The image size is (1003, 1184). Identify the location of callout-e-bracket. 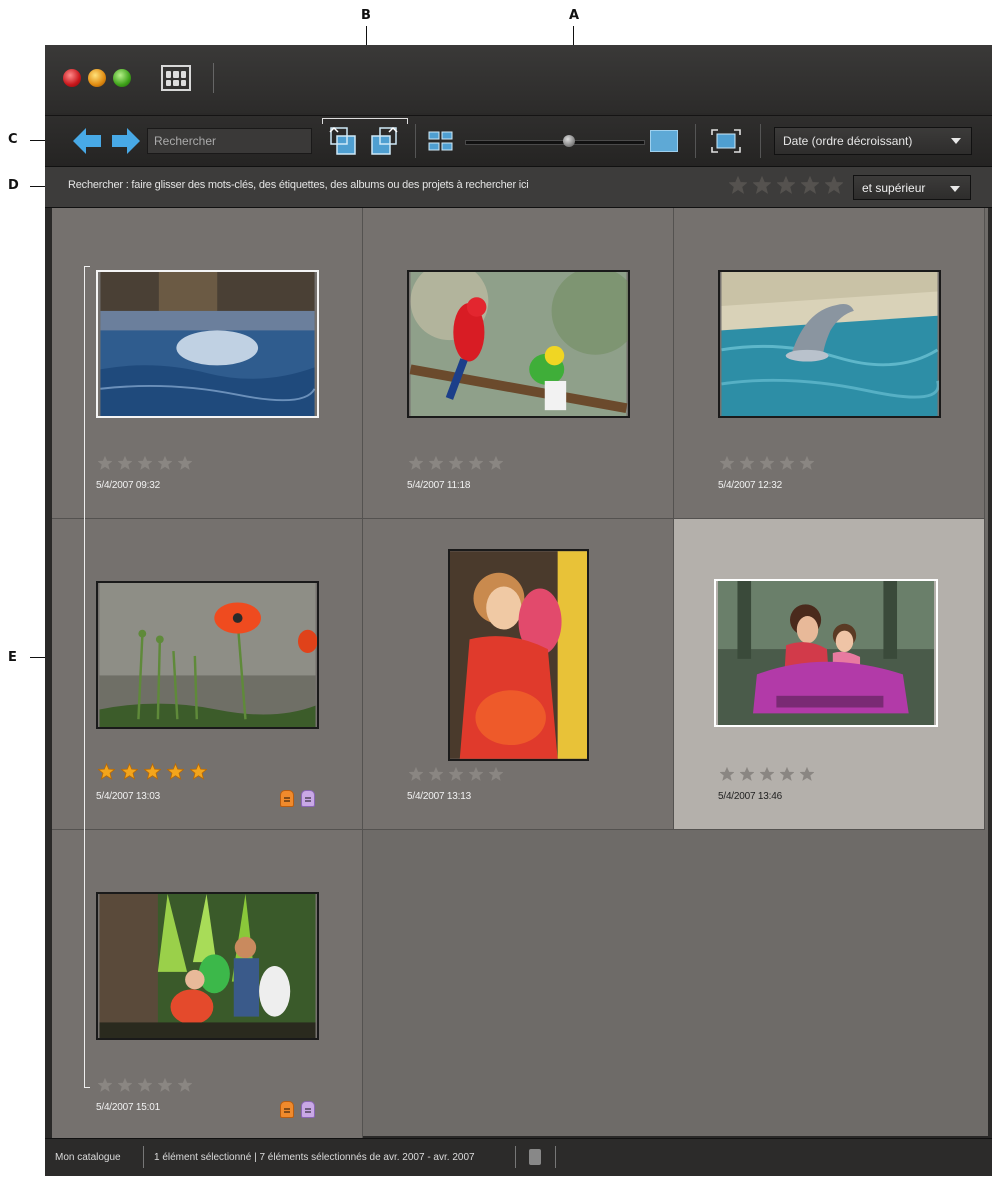
(87, 677).